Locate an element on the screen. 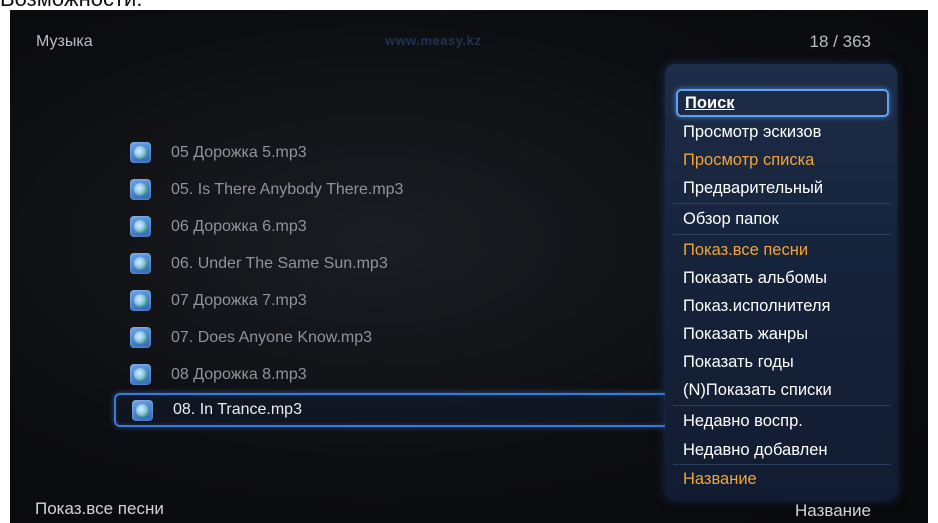 The width and height of the screenshot is (938, 523). file-row: 06 Дорожка 6.mp3 is located at coordinates (394, 226).